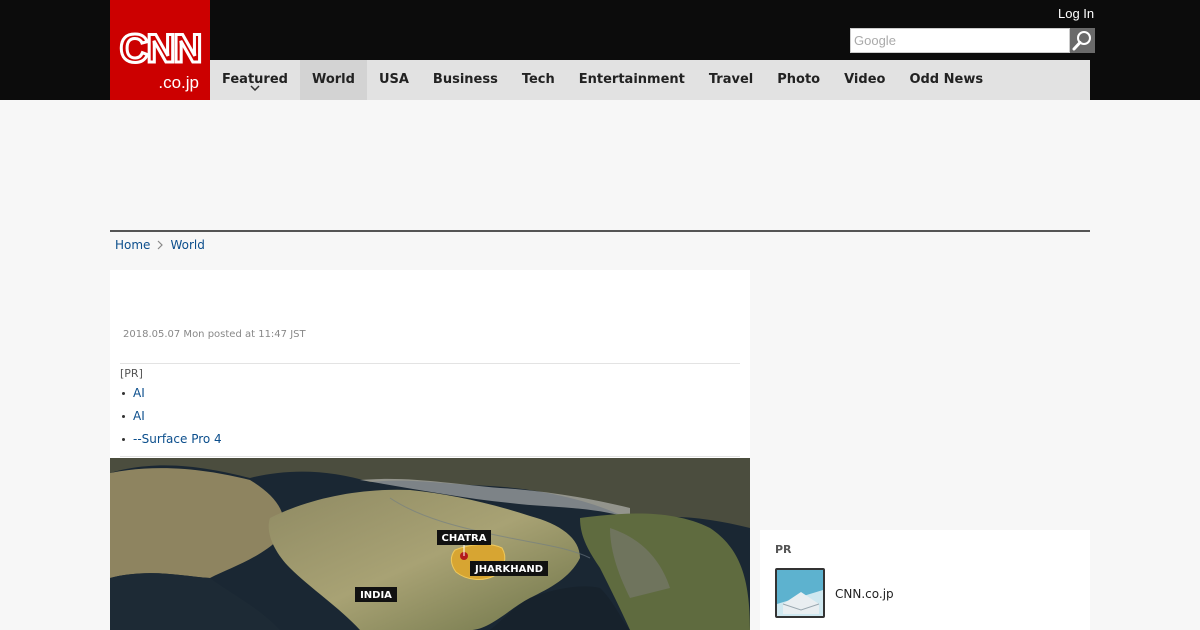 Image resolution: width=1200 pixels, height=630 pixels. I want to click on nav-item-label: Entertainment, so click(631, 79).